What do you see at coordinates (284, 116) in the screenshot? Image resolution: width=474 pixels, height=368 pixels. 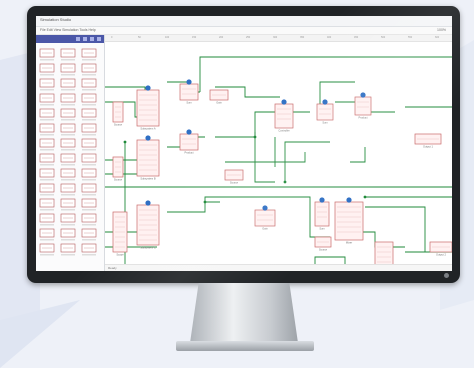 I see `diagram-block: Controller` at bounding box center [284, 116].